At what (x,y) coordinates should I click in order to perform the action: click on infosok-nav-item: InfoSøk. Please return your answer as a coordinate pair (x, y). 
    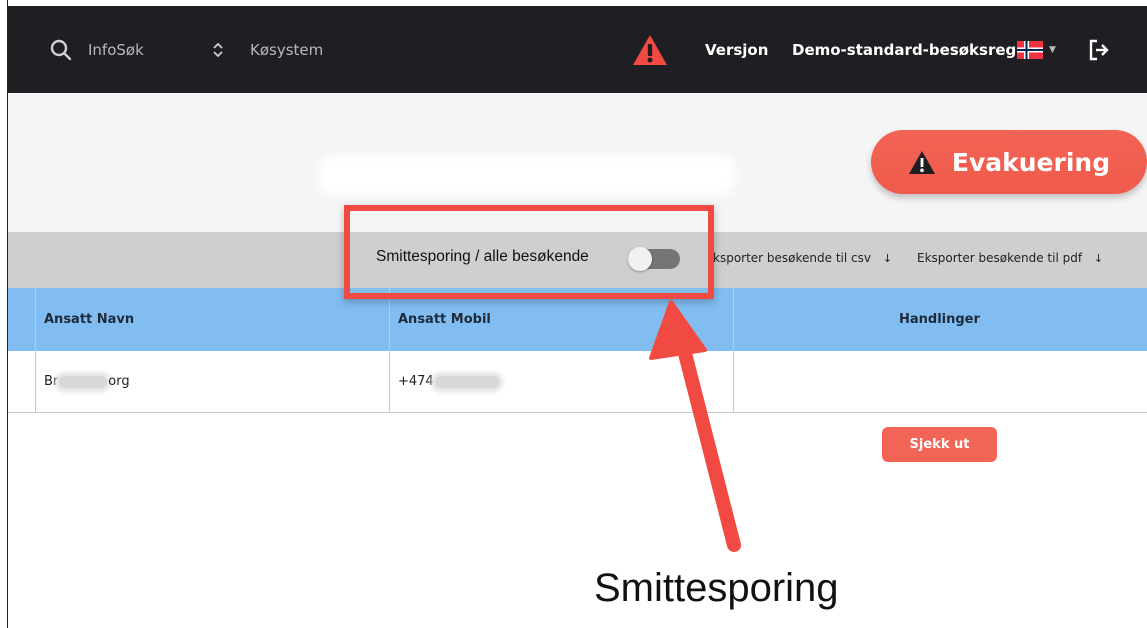
    Looking at the image, I should click on (97, 49).